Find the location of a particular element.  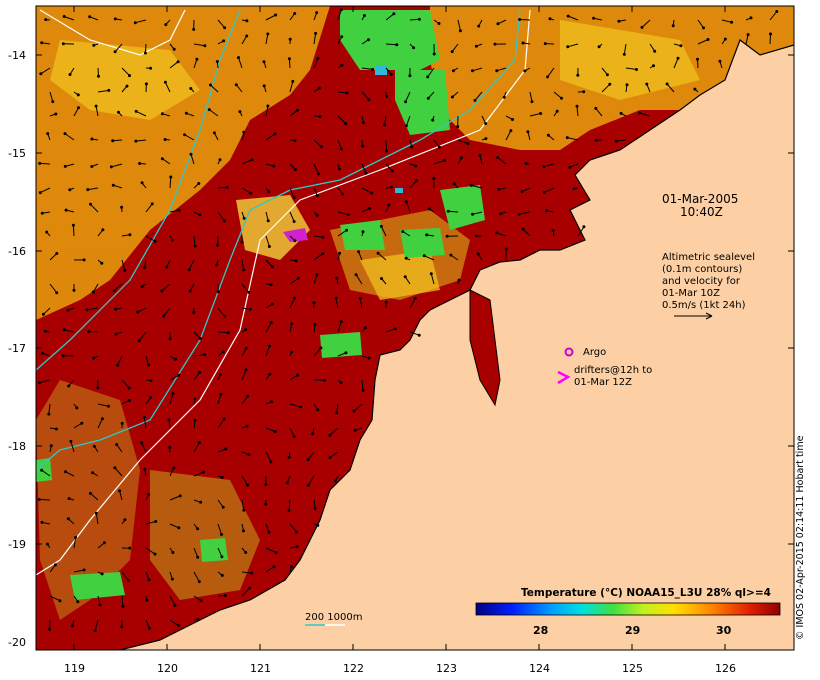

lat-tick-label: -20 is located at coordinates (17, 642).